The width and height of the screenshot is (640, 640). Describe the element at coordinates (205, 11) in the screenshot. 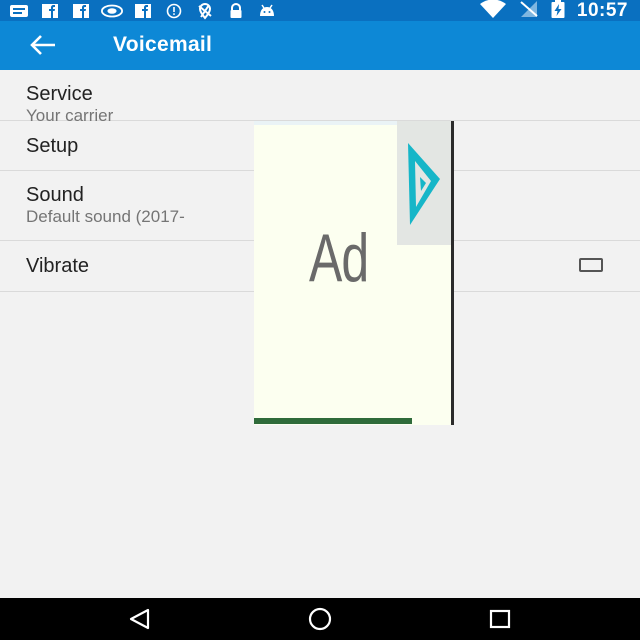

I see `no-location-icon` at that location.